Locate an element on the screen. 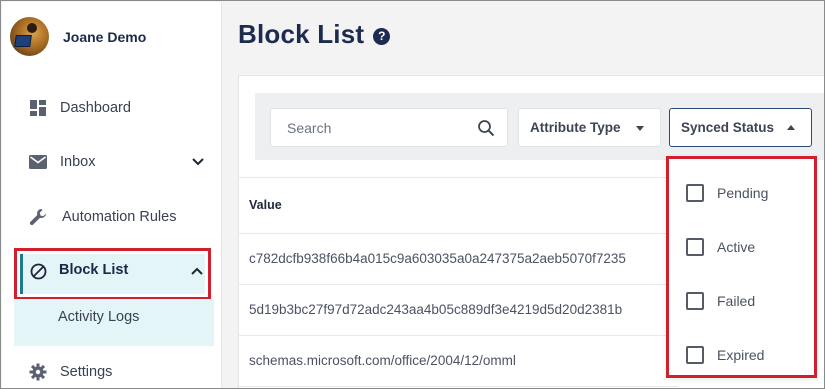  sidebar-item-label: Block List is located at coordinates (94, 270).